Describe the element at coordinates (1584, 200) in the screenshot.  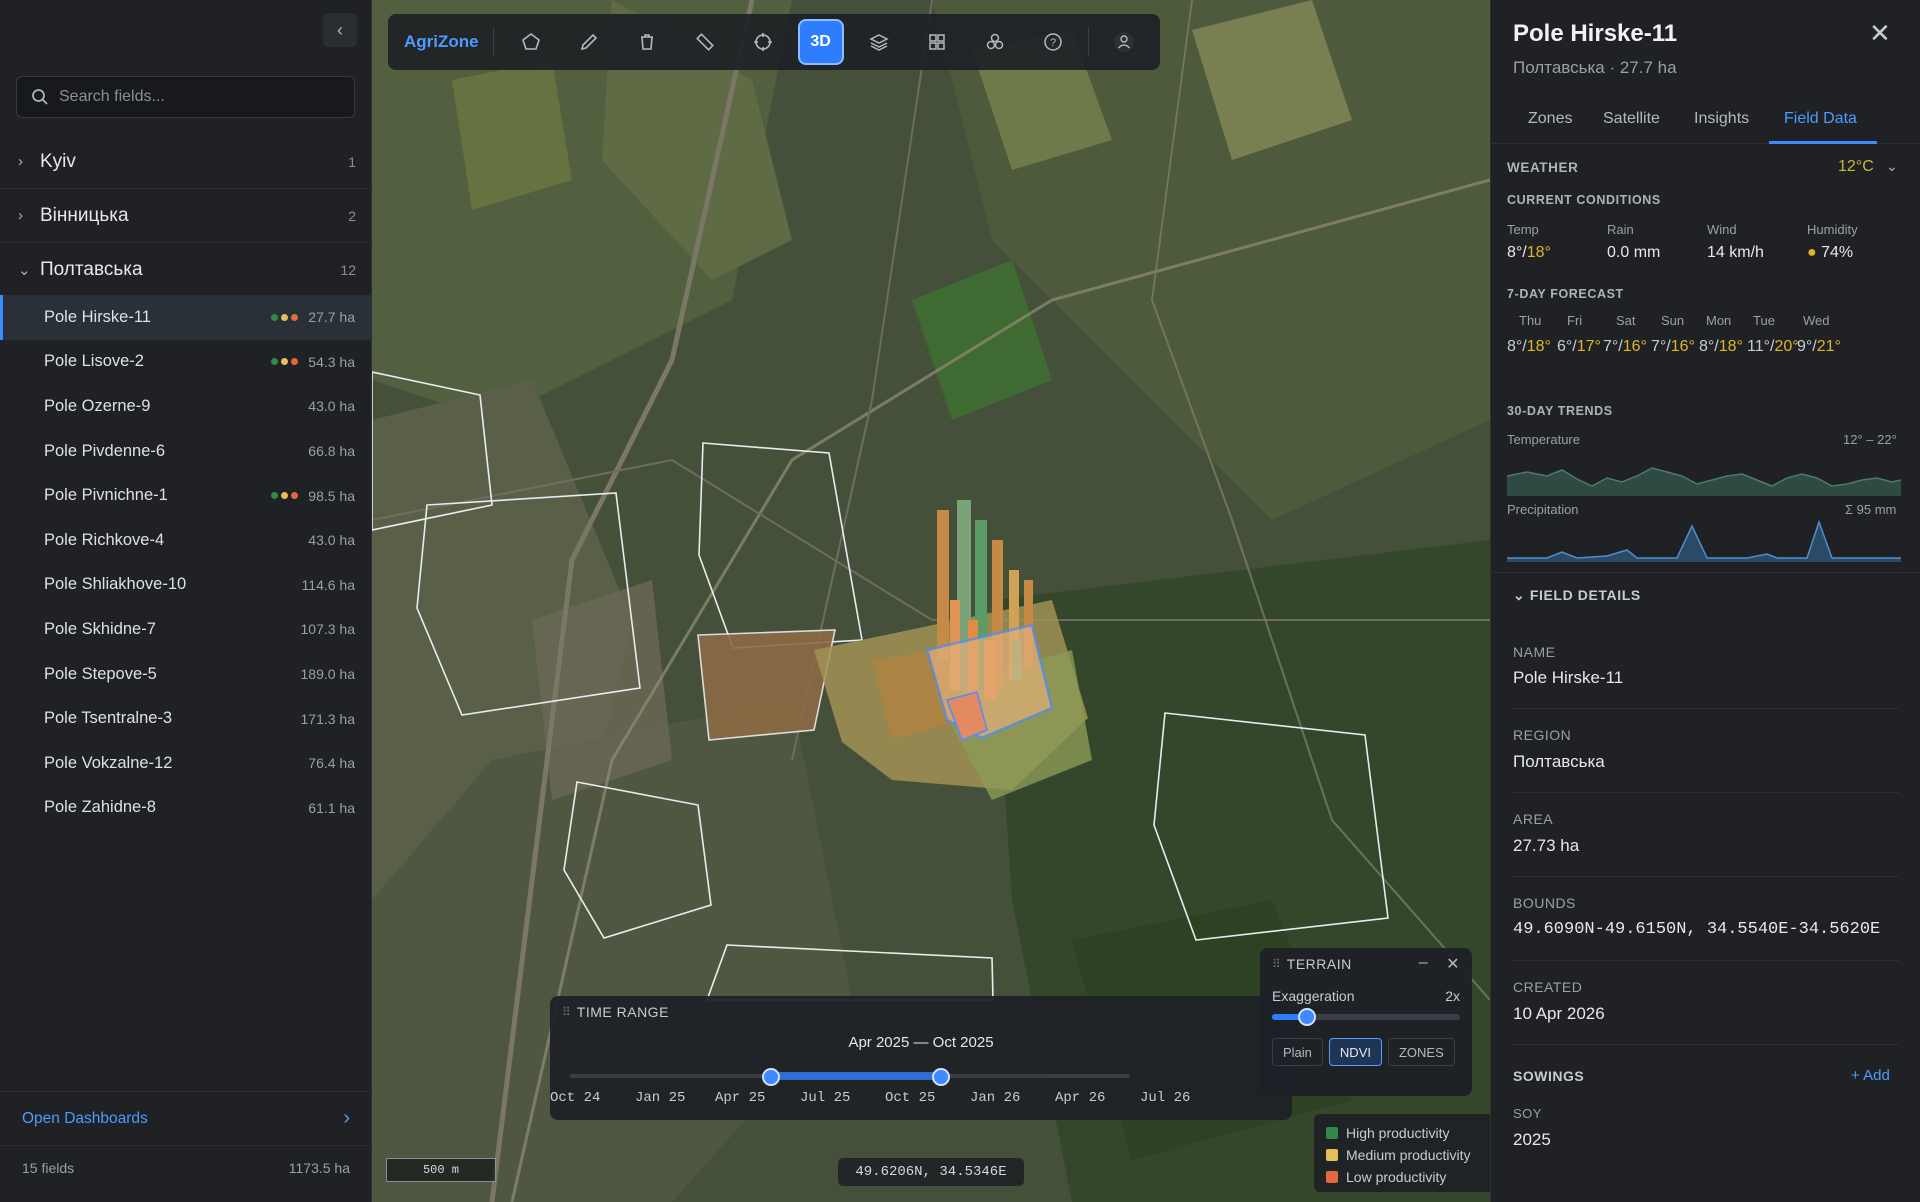
I see `current-conditions-heading: CURRENT CONDITIONS` at that location.